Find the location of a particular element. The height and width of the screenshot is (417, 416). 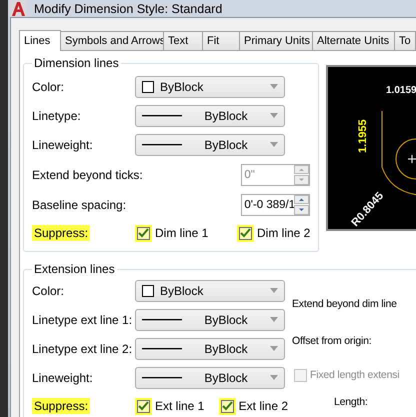

tab: To is located at coordinates (405, 40).